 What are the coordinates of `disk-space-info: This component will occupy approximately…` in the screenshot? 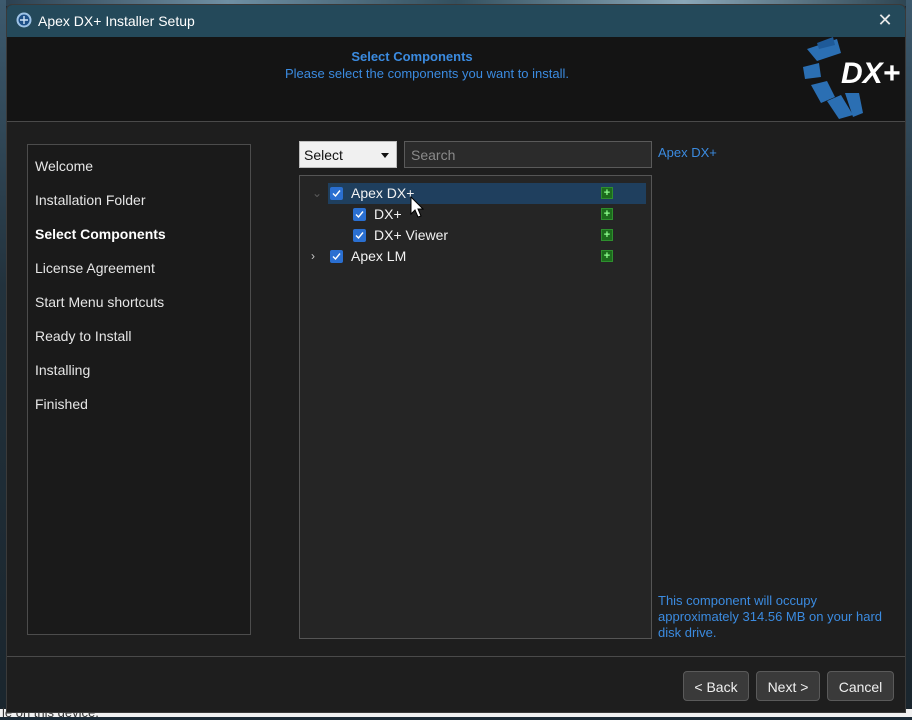 It's located at (770, 616).